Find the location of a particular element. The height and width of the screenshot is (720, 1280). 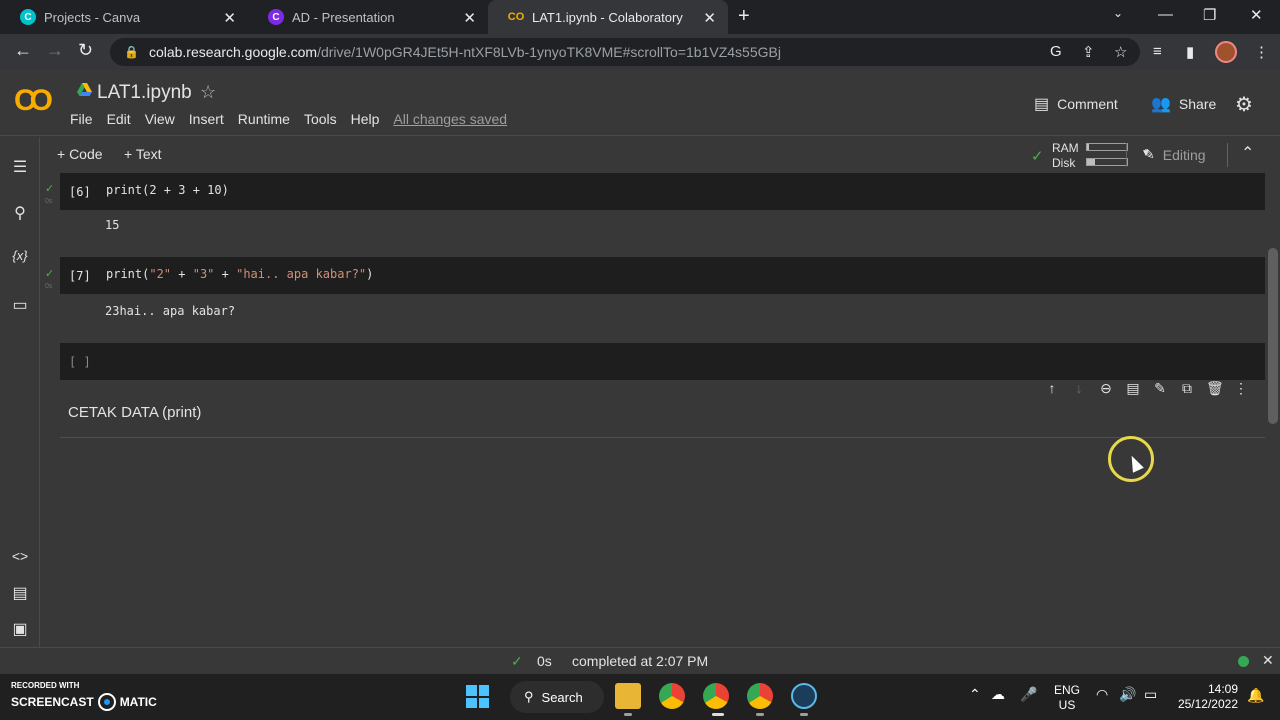

profile-avatar is located at coordinates (1226, 52).